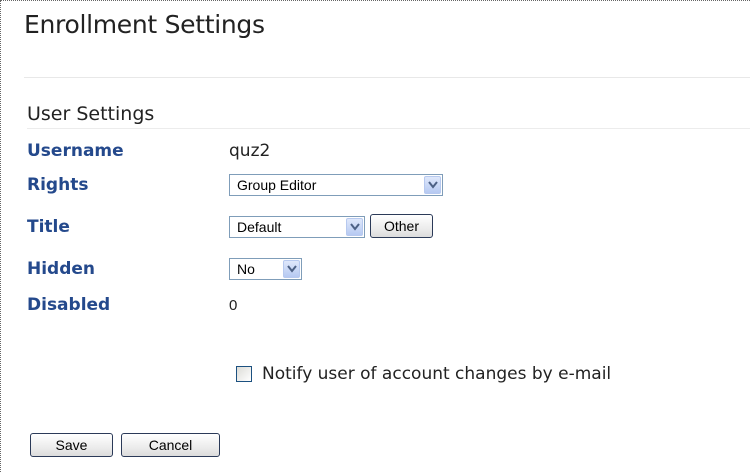  Describe the element at coordinates (437, 374) in the screenshot. I see `notify-label: Notify user of account changes by e-mail` at that location.